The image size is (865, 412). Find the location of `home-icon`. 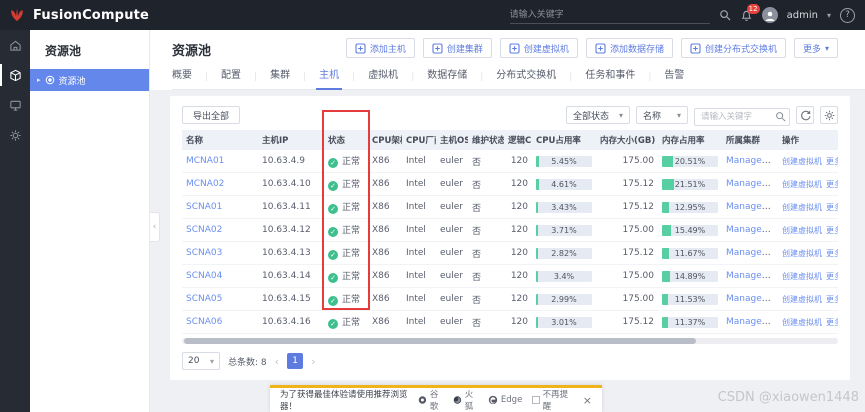

home-icon is located at coordinates (15, 45).